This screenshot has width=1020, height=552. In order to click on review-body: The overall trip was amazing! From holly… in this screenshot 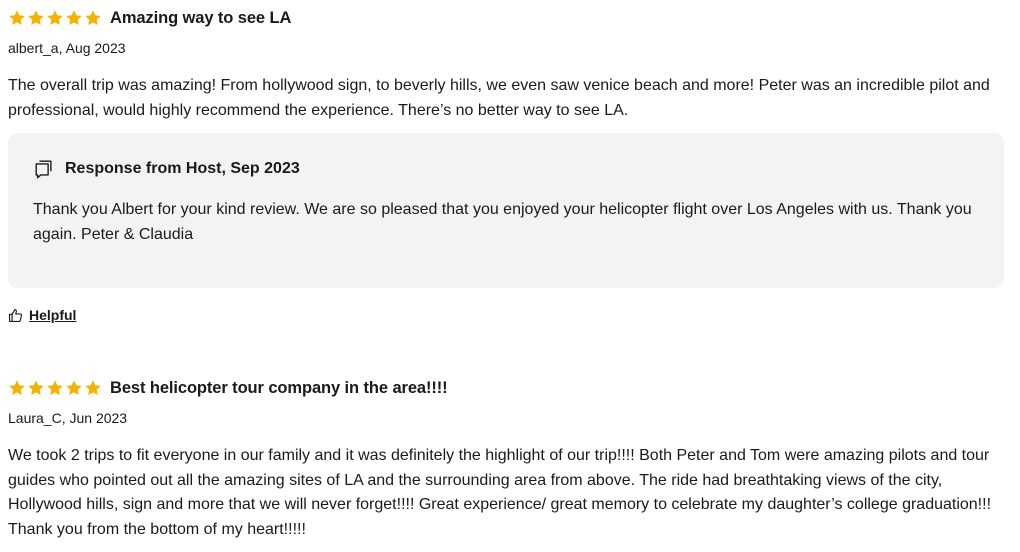, I will do `click(499, 98)`.